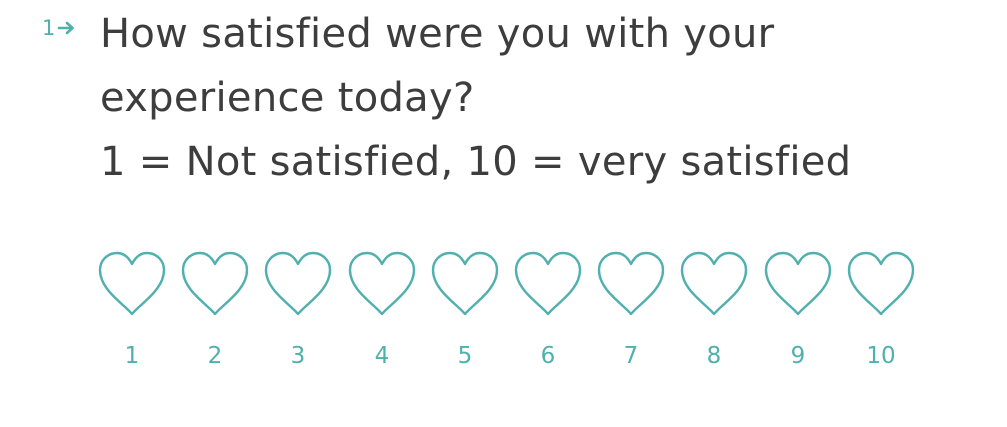 Image resolution: width=1007 pixels, height=427 pixels. I want to click on question-title-line-3: 1 = Not satisfied, 10 = very satisfied, so click(476, 162).